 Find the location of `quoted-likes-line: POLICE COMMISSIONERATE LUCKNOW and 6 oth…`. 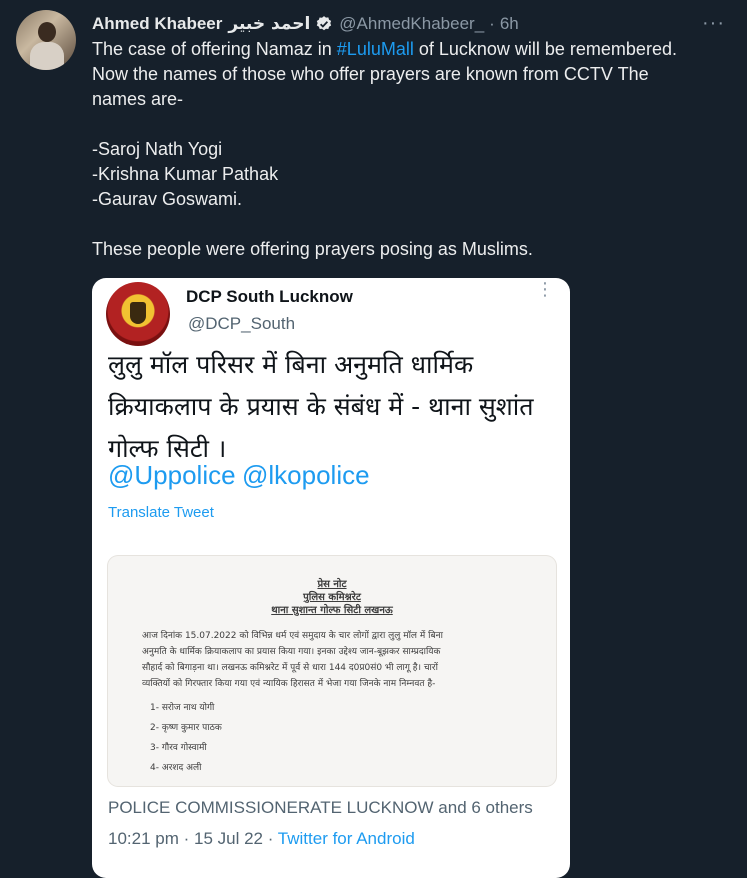

quoted-likes-line: POLICE COMMISSIONERATE LUCKNOW and 6 oth… is located at coordinates (320, 807).